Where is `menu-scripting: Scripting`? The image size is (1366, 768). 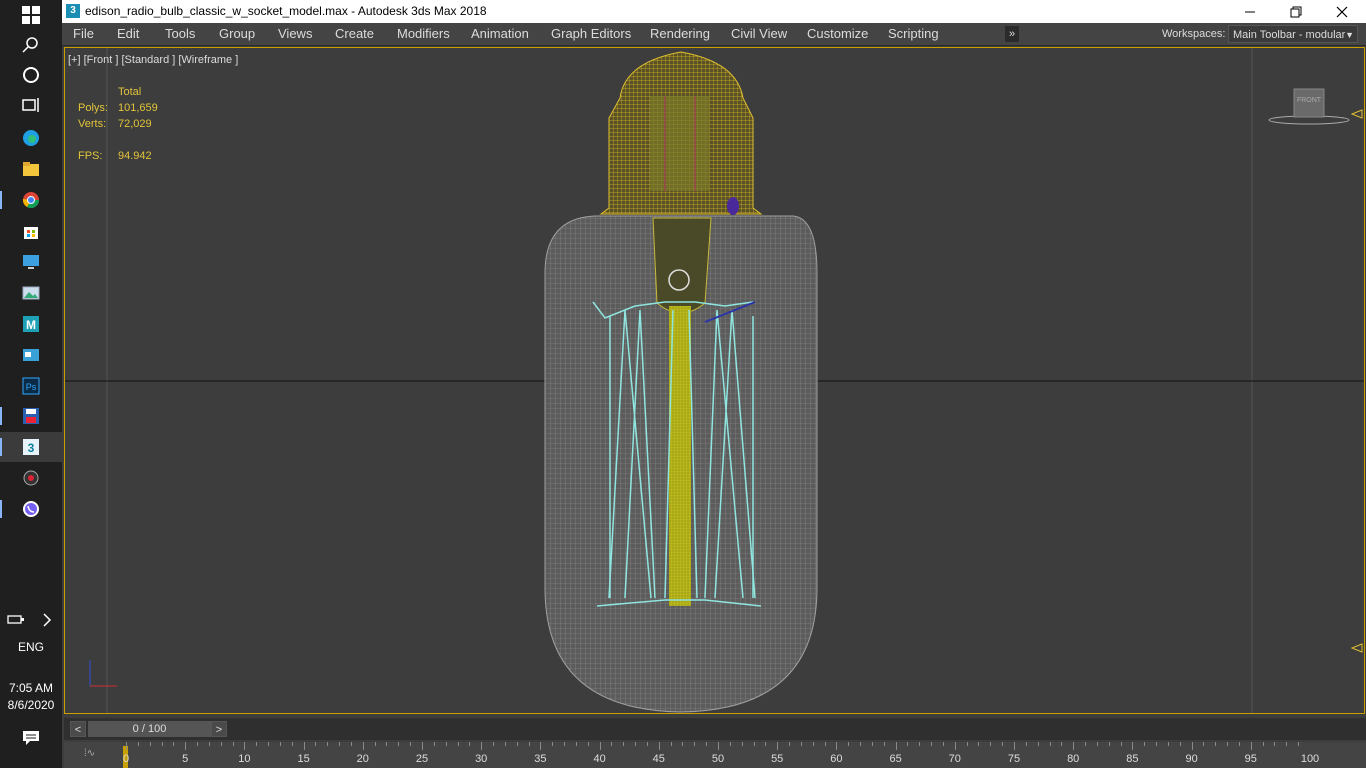 menu-scripting: Scripting is located at coordinates (913, 33).